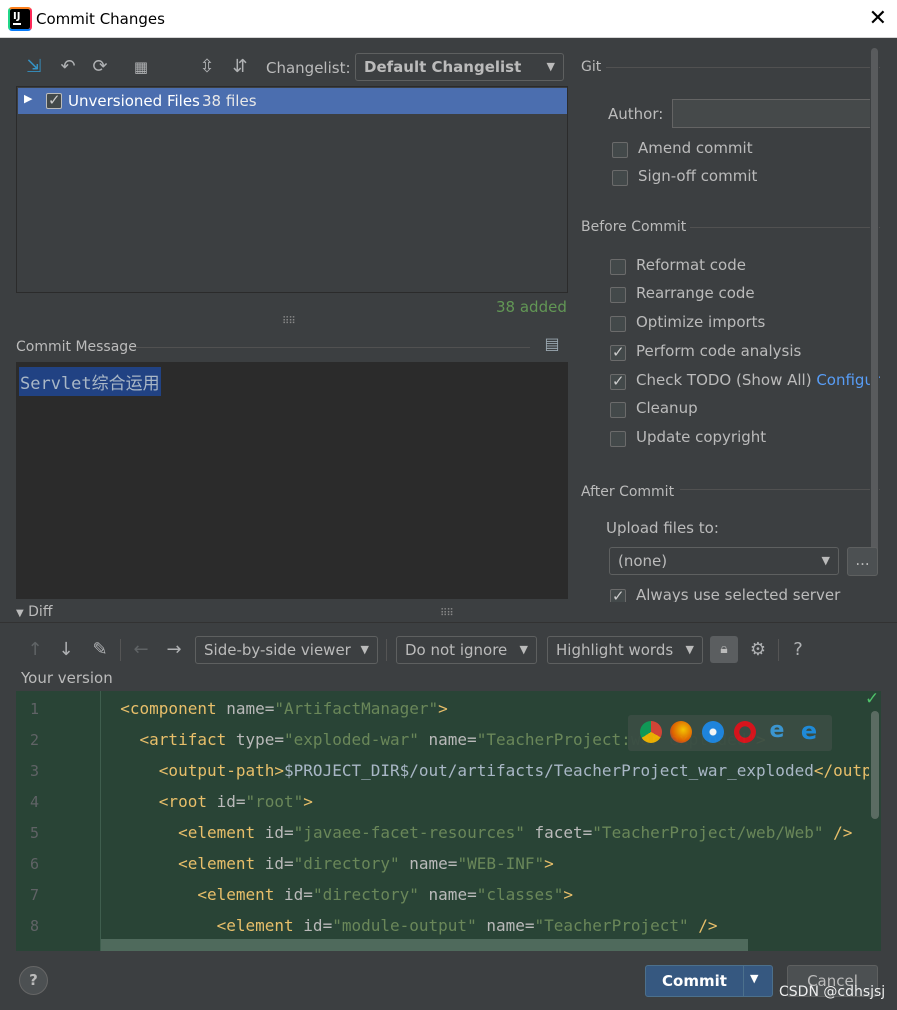  Describe the element at coordinates (66, 650) in the screenshot. I see `next-difference-icon: ↓` at that location.